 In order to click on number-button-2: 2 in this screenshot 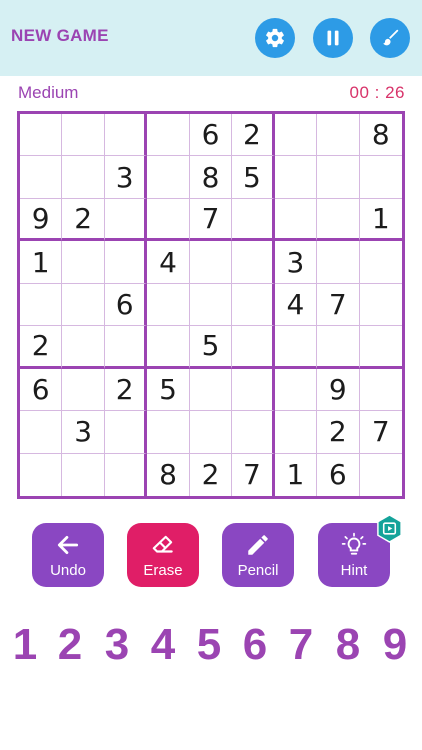, I will do `click(70, 645)`.